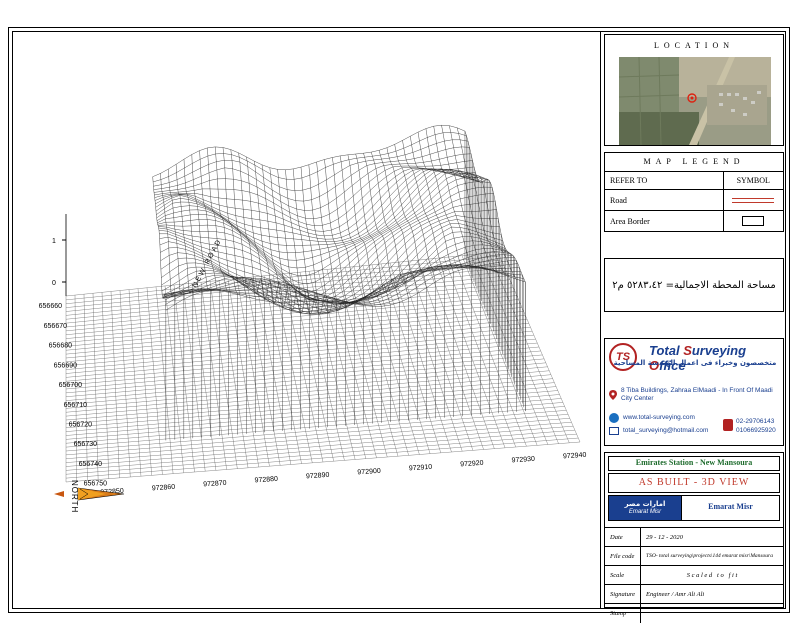  What do you see at coordinates (472, 464) in the screenshot?
I see `x-tick-label: 972920` at bounding box center [472, 464].